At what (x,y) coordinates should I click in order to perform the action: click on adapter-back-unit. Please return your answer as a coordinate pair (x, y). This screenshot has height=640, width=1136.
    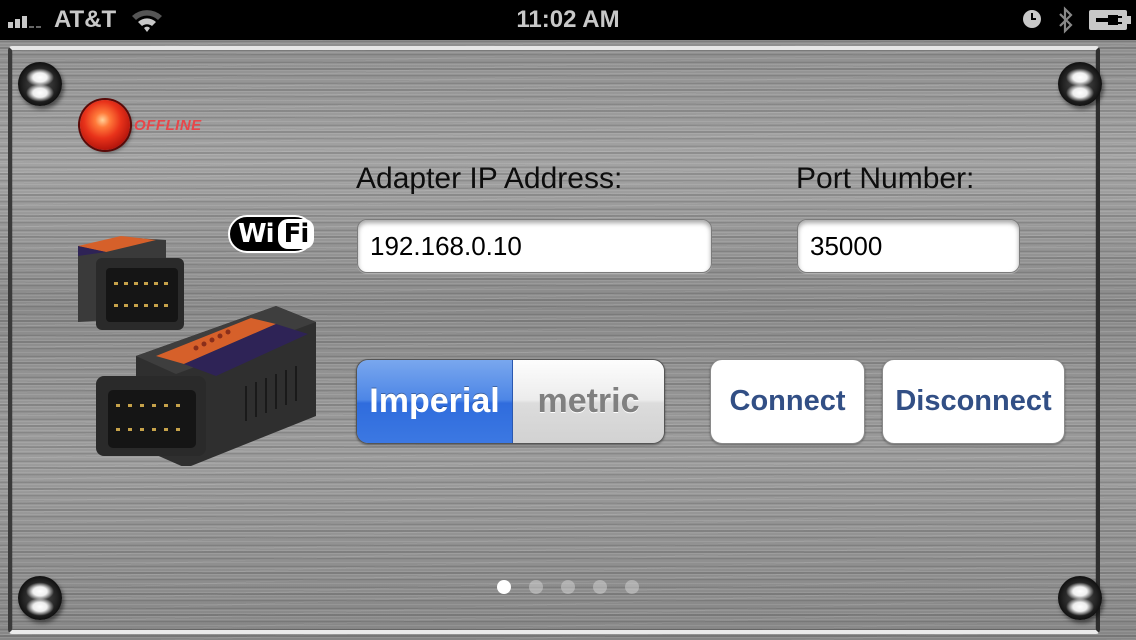
    Looking at the image, I should click on (131, 283).